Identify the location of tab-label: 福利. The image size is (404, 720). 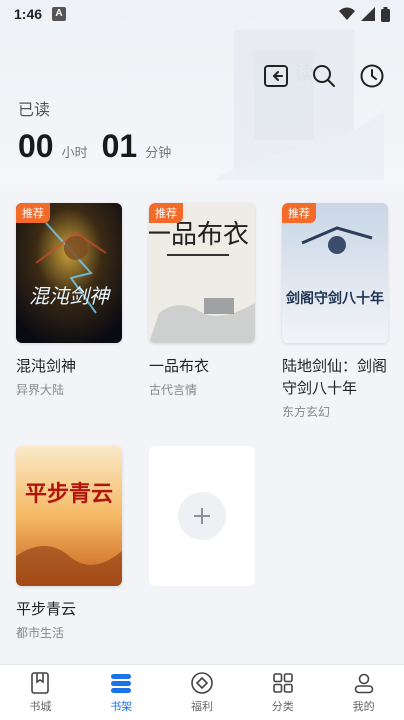
(201, 706).